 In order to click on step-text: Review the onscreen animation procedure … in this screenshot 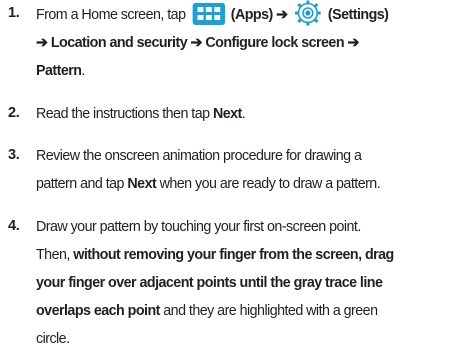, I will do `click(208, 170)`.